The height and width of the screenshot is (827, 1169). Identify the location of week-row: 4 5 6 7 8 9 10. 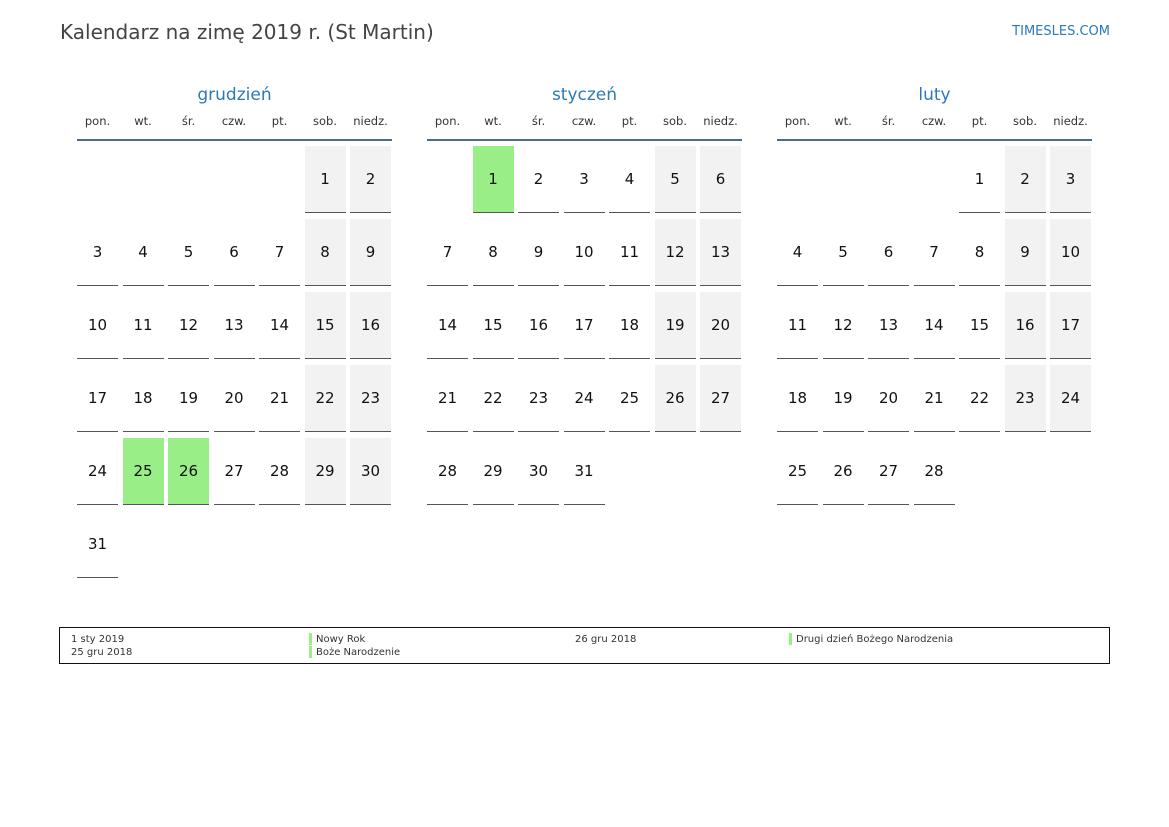
(934, 252).